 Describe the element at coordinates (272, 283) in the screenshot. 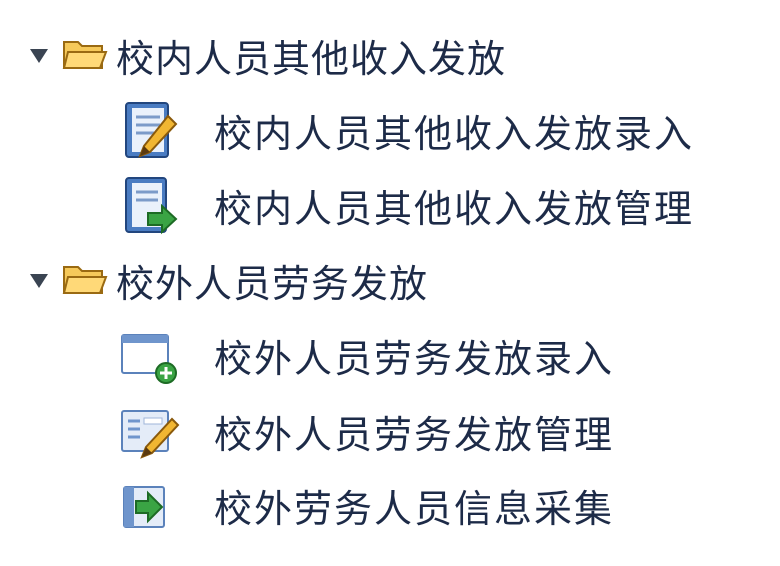

I see `tree-group-label: 校外人员劳务发放` at that location.